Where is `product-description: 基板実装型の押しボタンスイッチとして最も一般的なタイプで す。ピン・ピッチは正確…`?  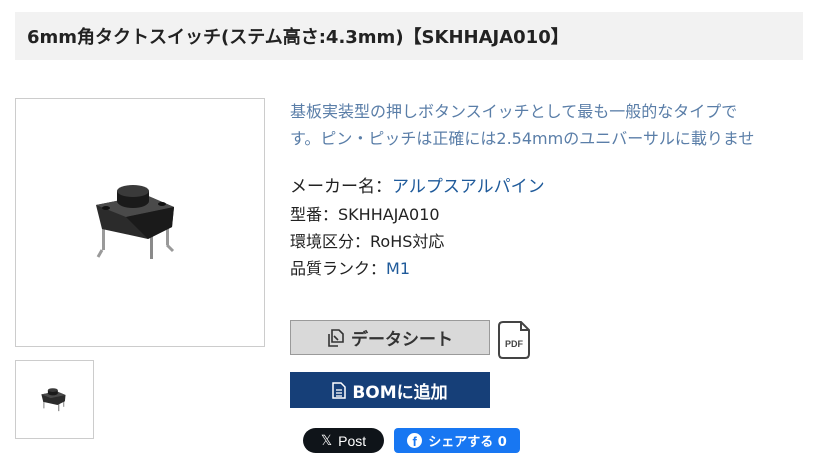 product-description: 基板実装型の押しボタンスイッチとして最も一般的なタイプで す。ピン・ピッチは正確… is located at coordinates (550, 125).